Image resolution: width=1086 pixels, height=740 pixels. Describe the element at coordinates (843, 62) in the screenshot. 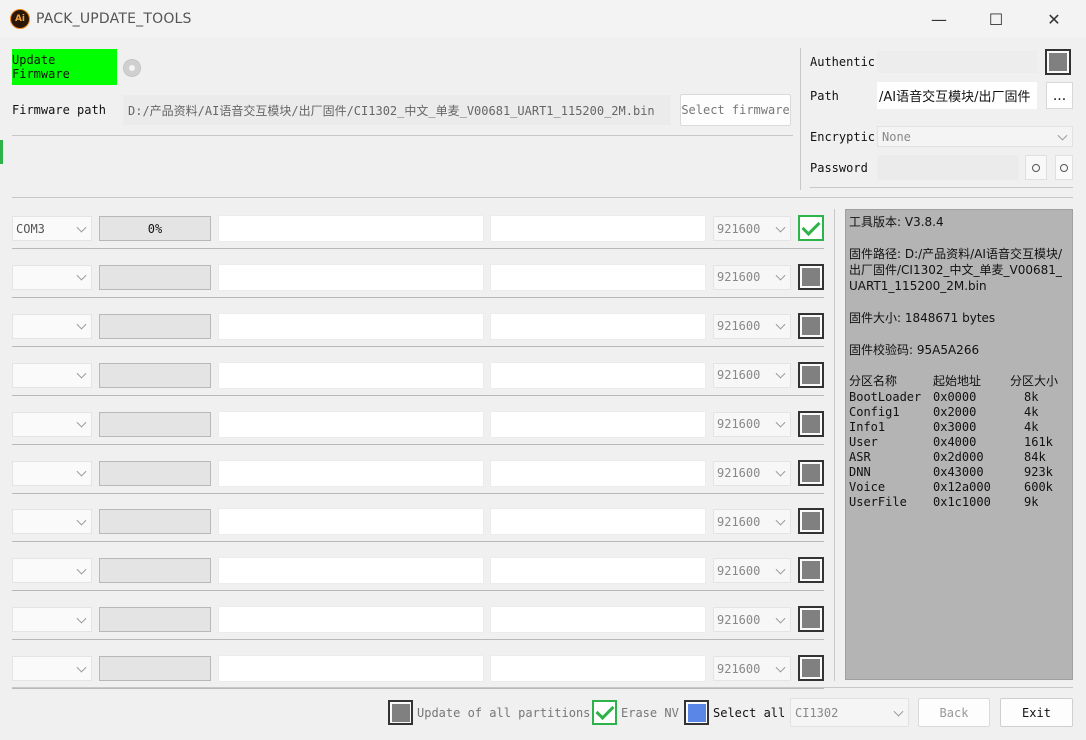

I see `authentic-label: Authentic` at that location.